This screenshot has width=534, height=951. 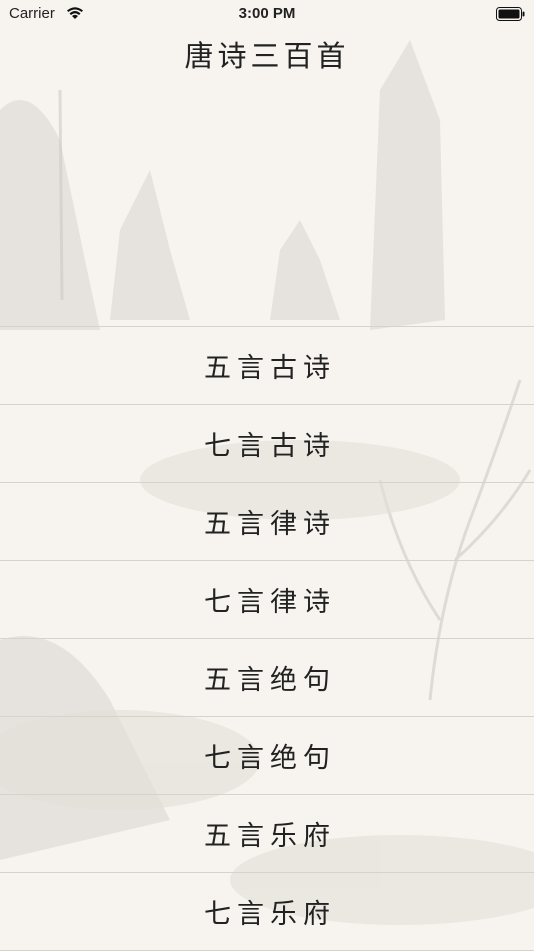 I want to click on menu-item-wuyan-gushi: 五言古诗, so click(x=267, y=365).